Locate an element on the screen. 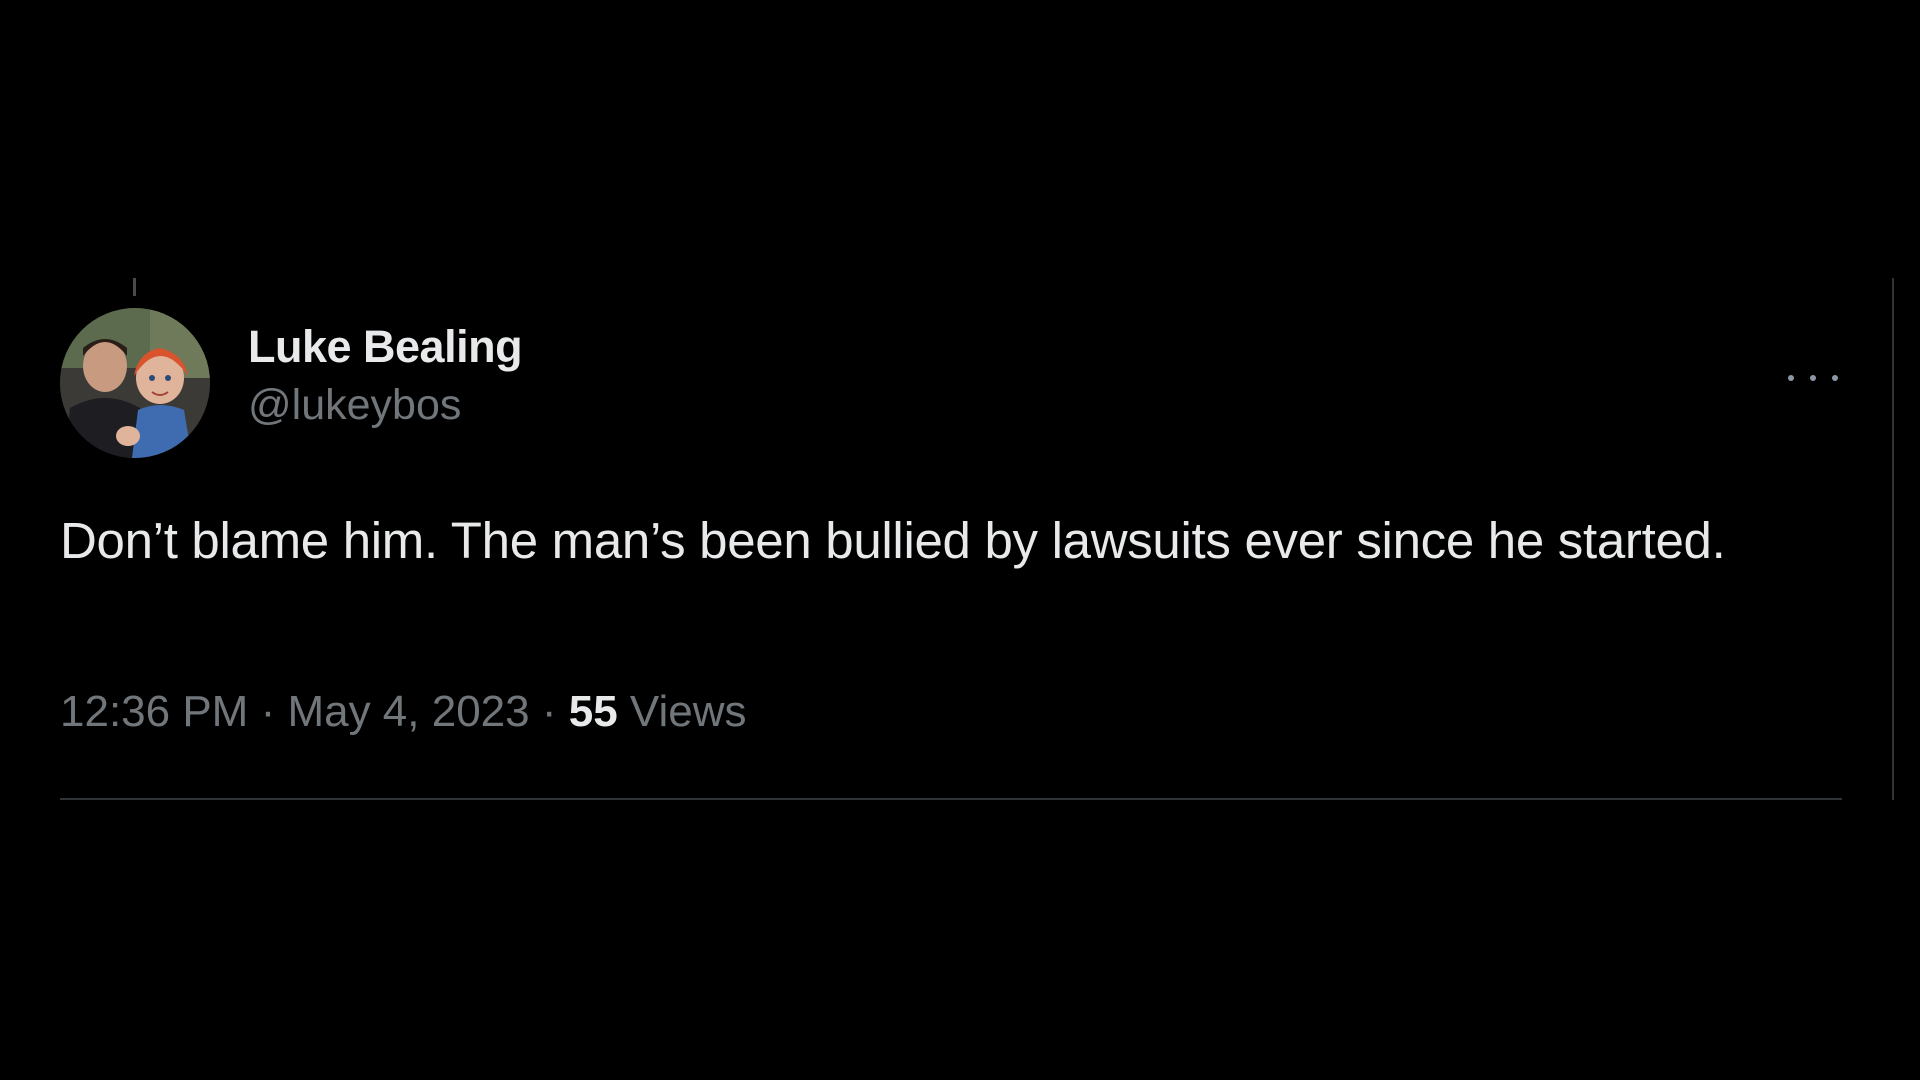 The width and height of the screenshot is (1920, 1080). author-handle: @lukeybos is located at coordinates (385, 405).